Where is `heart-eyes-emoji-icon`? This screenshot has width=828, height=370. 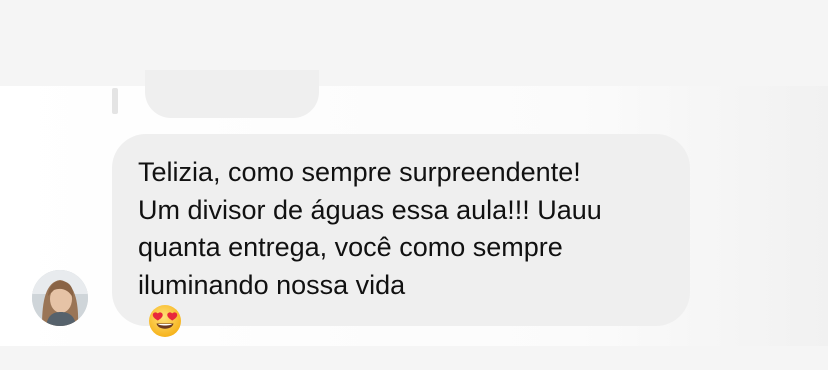 heart-eyes-emoji-icon is located at coordinates (375, 326).